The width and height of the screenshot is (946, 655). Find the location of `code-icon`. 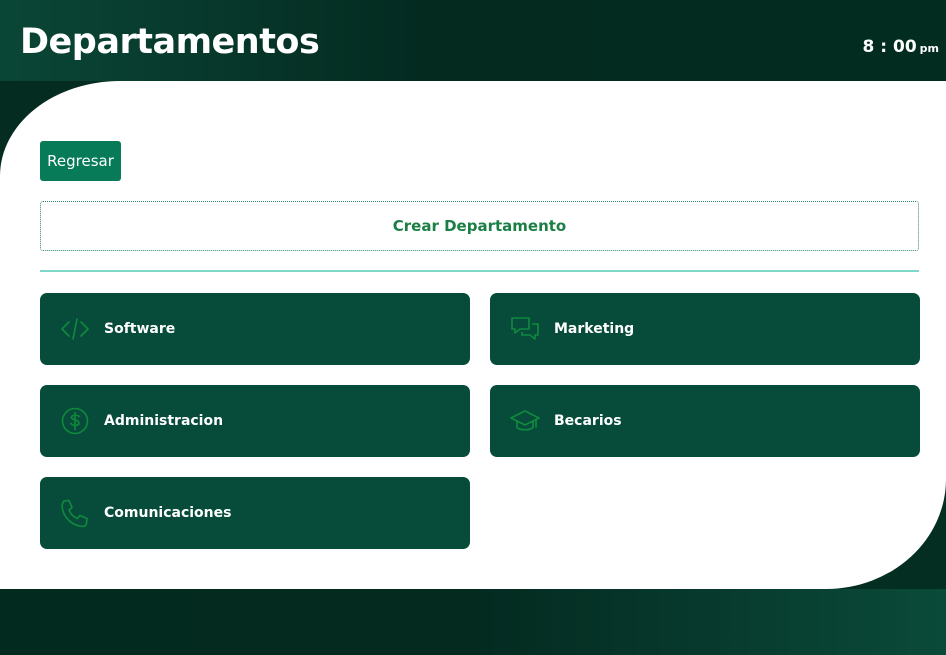

code-icon is located at coordinates (75, 329).